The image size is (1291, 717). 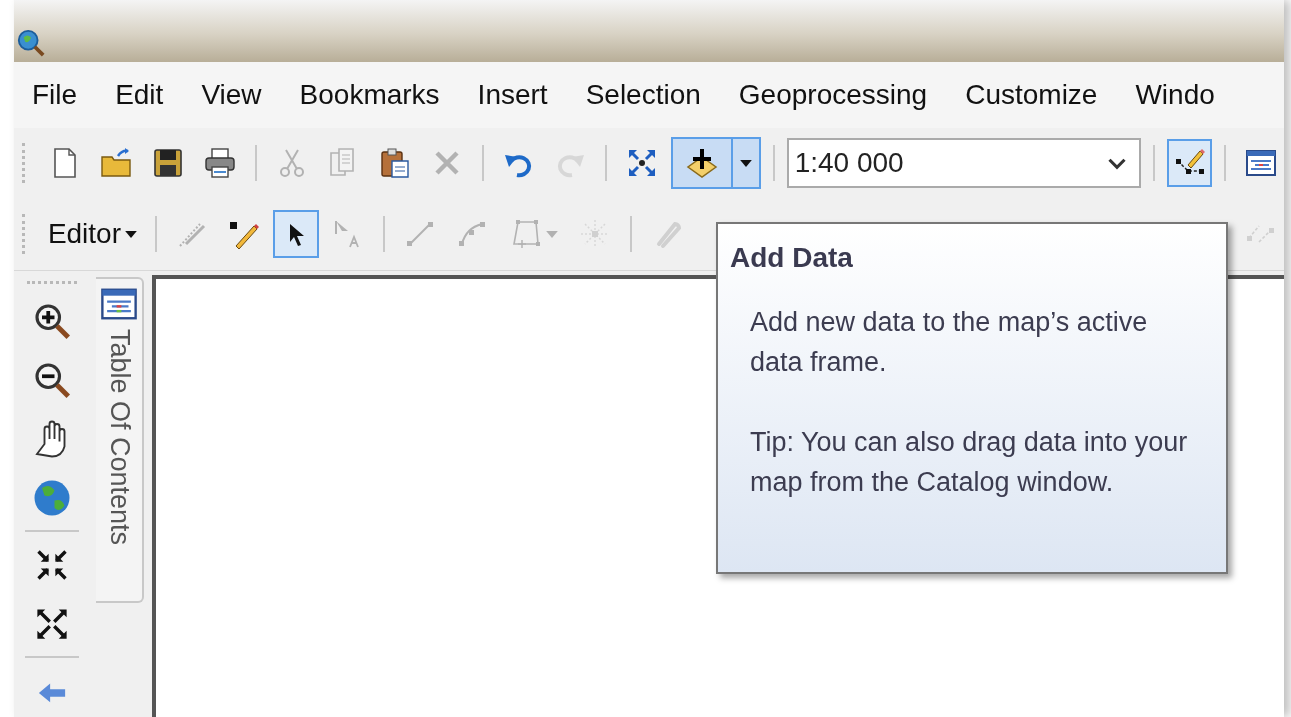 What do you see at coordinates (792, 258) in the screenshot?
I see `tooltip-title: Add Data` at bounding box center [792, 258].